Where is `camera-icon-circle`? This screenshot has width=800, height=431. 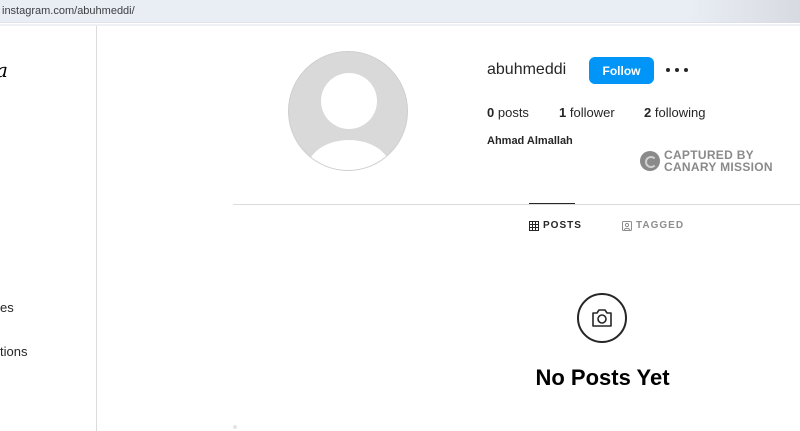
camera-icon-circle is located at coordinates (602, 318).